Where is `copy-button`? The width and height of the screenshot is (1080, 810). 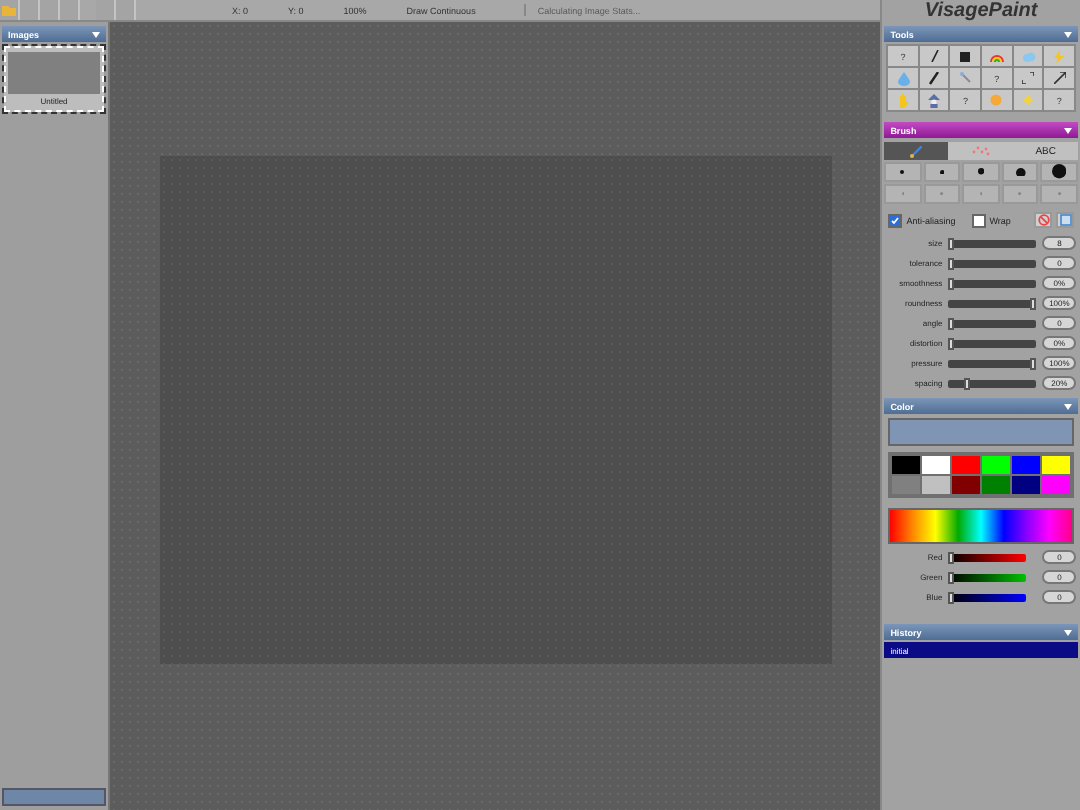
copy-button is located at coordinates (1065, 220).